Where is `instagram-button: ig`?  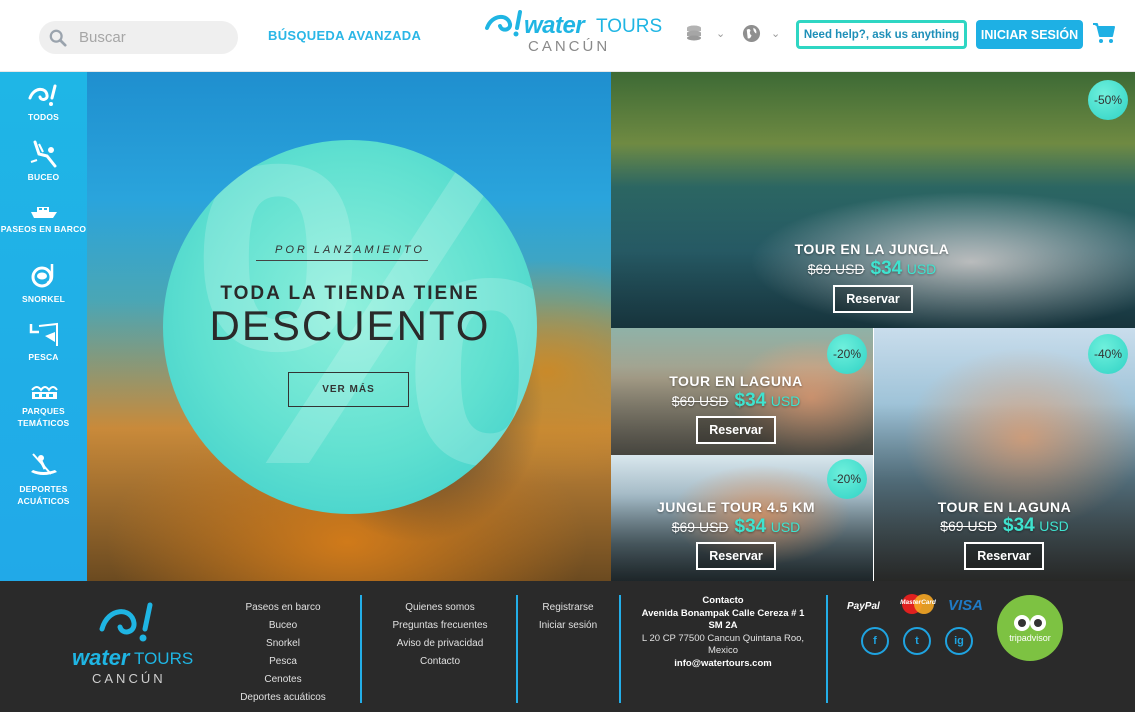
instagram-button: ig is located at coordinates (959, 641).